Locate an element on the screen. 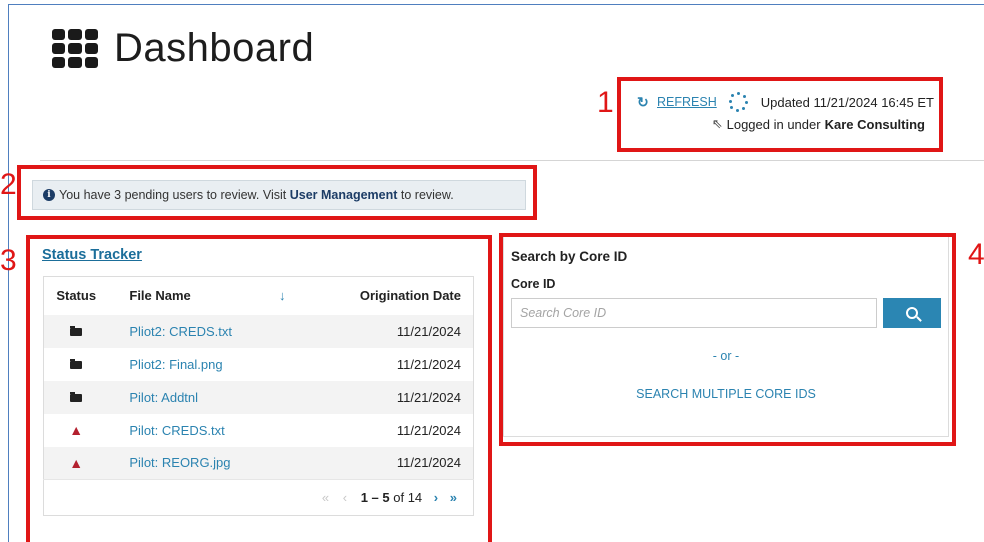  file-name-cell: Pilot: REORG.jpg is located at coordinates (190, 463).